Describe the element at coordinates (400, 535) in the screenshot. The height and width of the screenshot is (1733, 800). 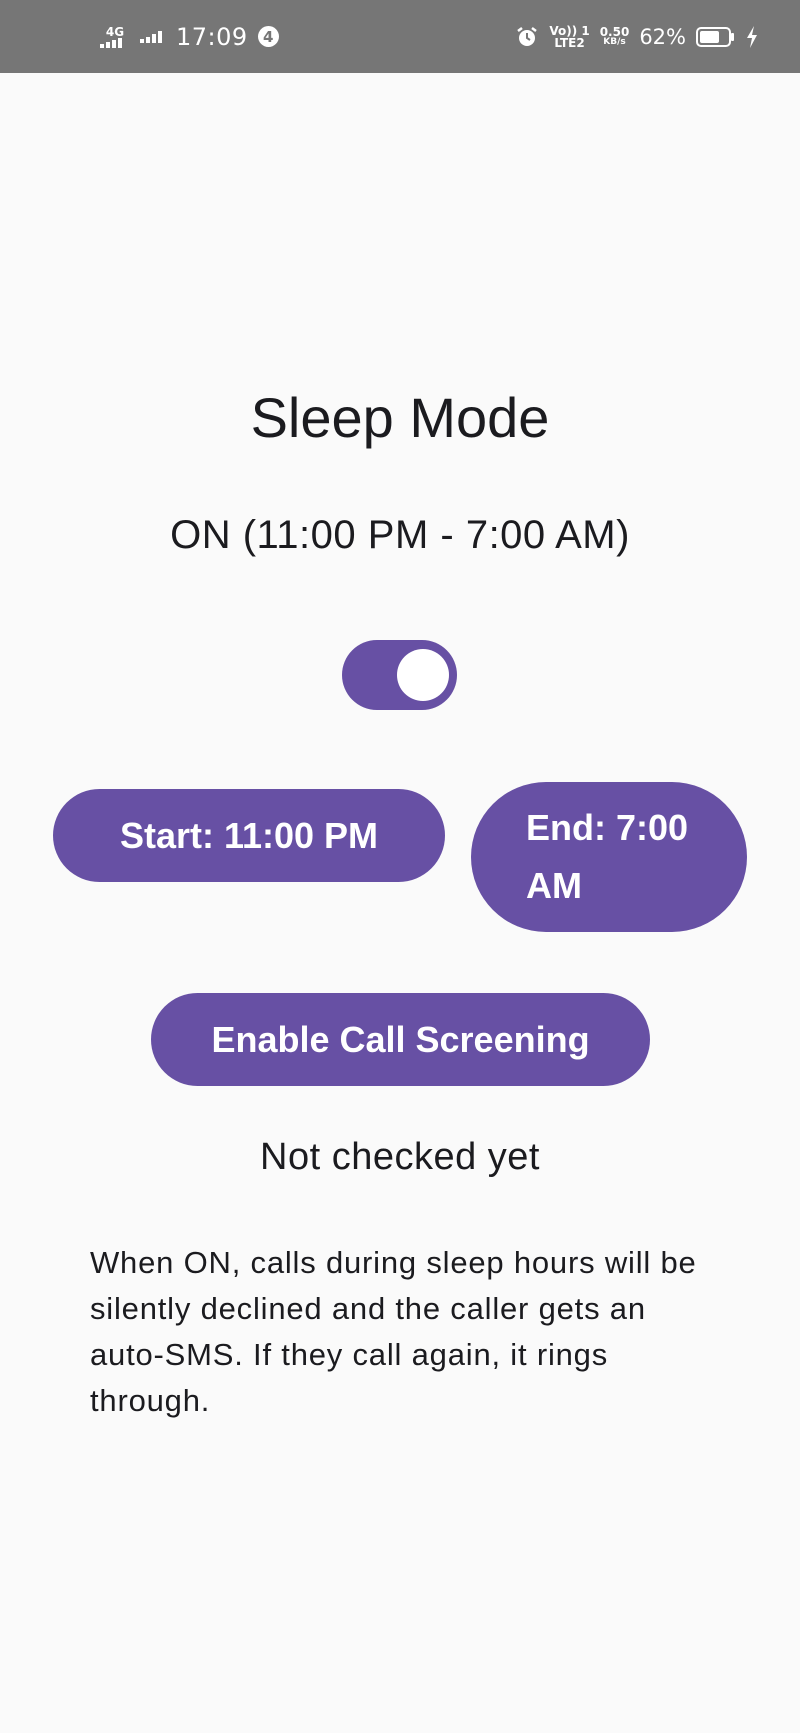
I see `sleep-mode-status: ON (11:00 PM - 7:00 AM)` at that location.